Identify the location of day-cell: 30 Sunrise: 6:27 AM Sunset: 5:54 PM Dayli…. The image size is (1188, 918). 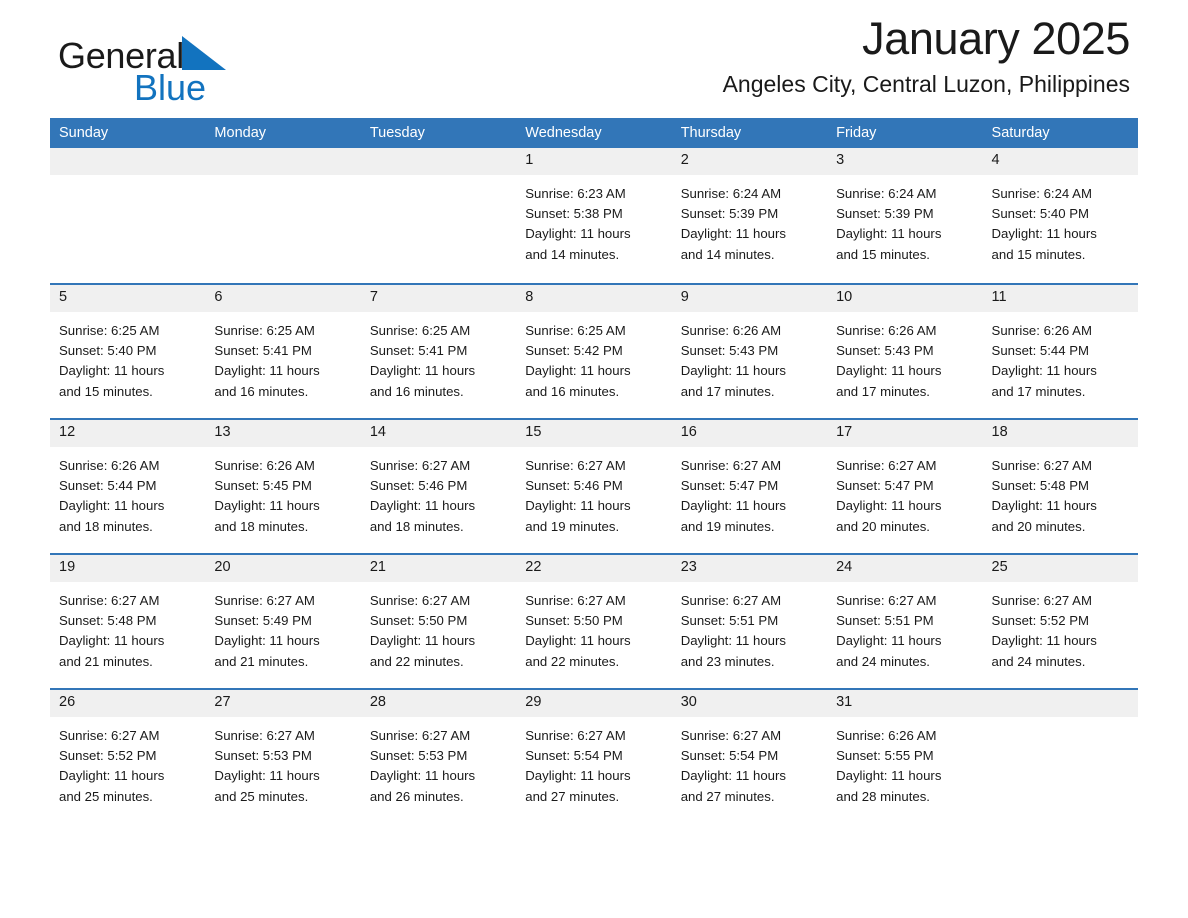
(749, 756).